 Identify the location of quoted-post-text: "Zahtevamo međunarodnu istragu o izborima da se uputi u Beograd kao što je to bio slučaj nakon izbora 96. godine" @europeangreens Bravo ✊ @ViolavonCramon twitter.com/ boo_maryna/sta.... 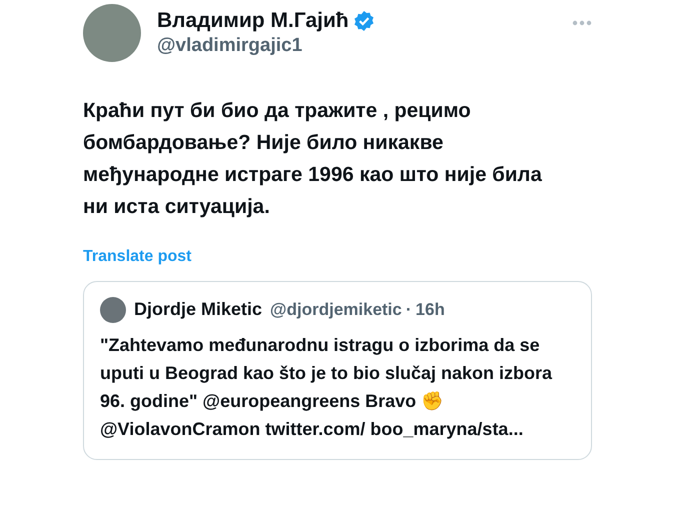
(327, 387).